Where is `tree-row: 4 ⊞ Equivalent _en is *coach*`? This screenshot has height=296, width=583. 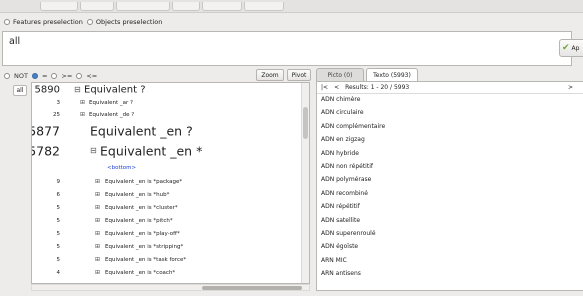
tree-row: 4 ⊞ Equivalent _en is *coach* is located at coordinates (167, 272).